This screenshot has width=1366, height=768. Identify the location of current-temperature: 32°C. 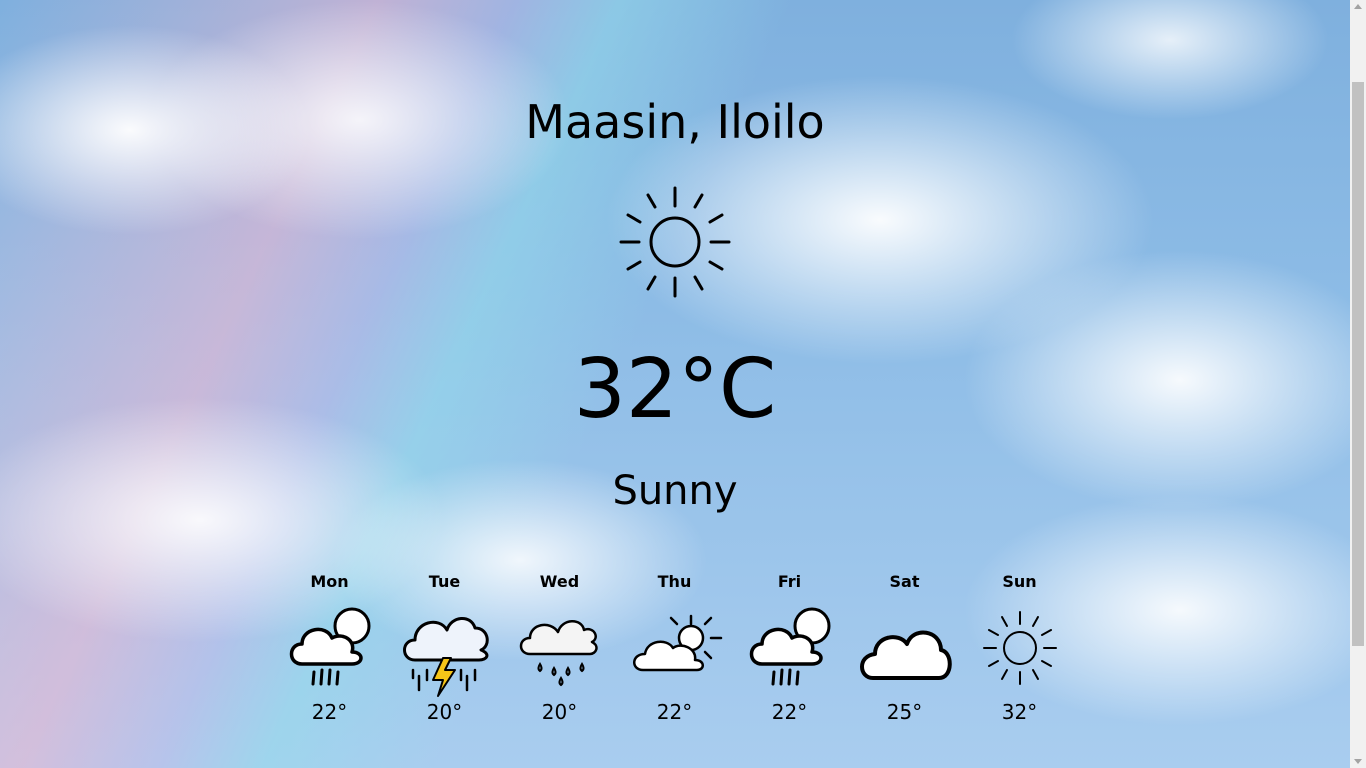
(675, 389).